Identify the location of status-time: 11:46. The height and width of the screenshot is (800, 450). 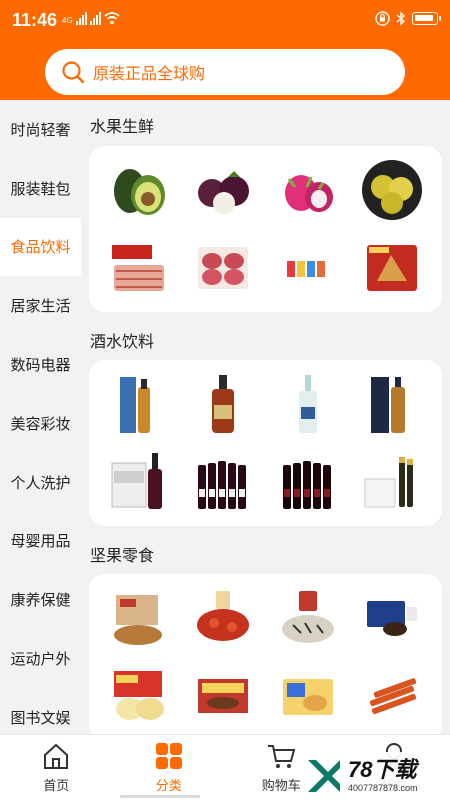
(35, 20).